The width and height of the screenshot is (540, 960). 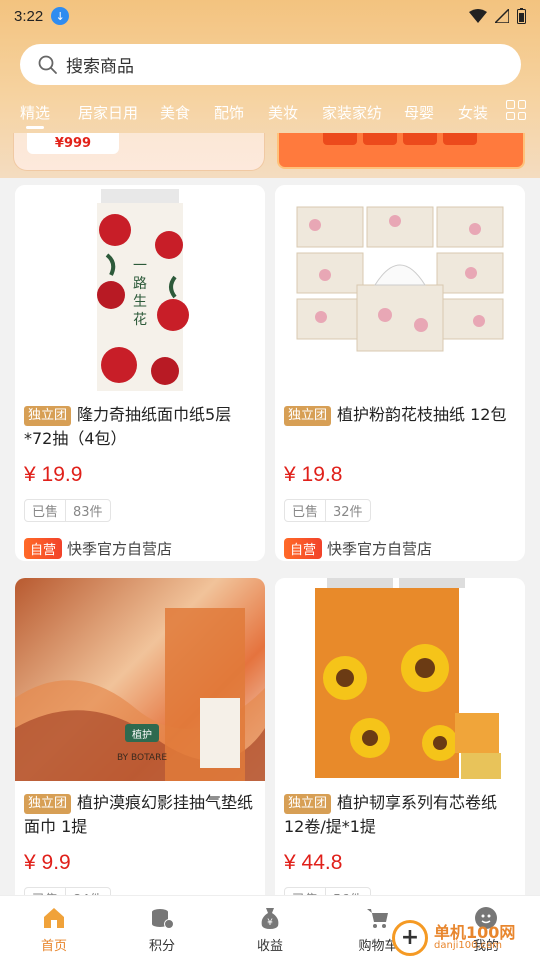 I want to click on svg-text: 花, so click(x=140, y=320).